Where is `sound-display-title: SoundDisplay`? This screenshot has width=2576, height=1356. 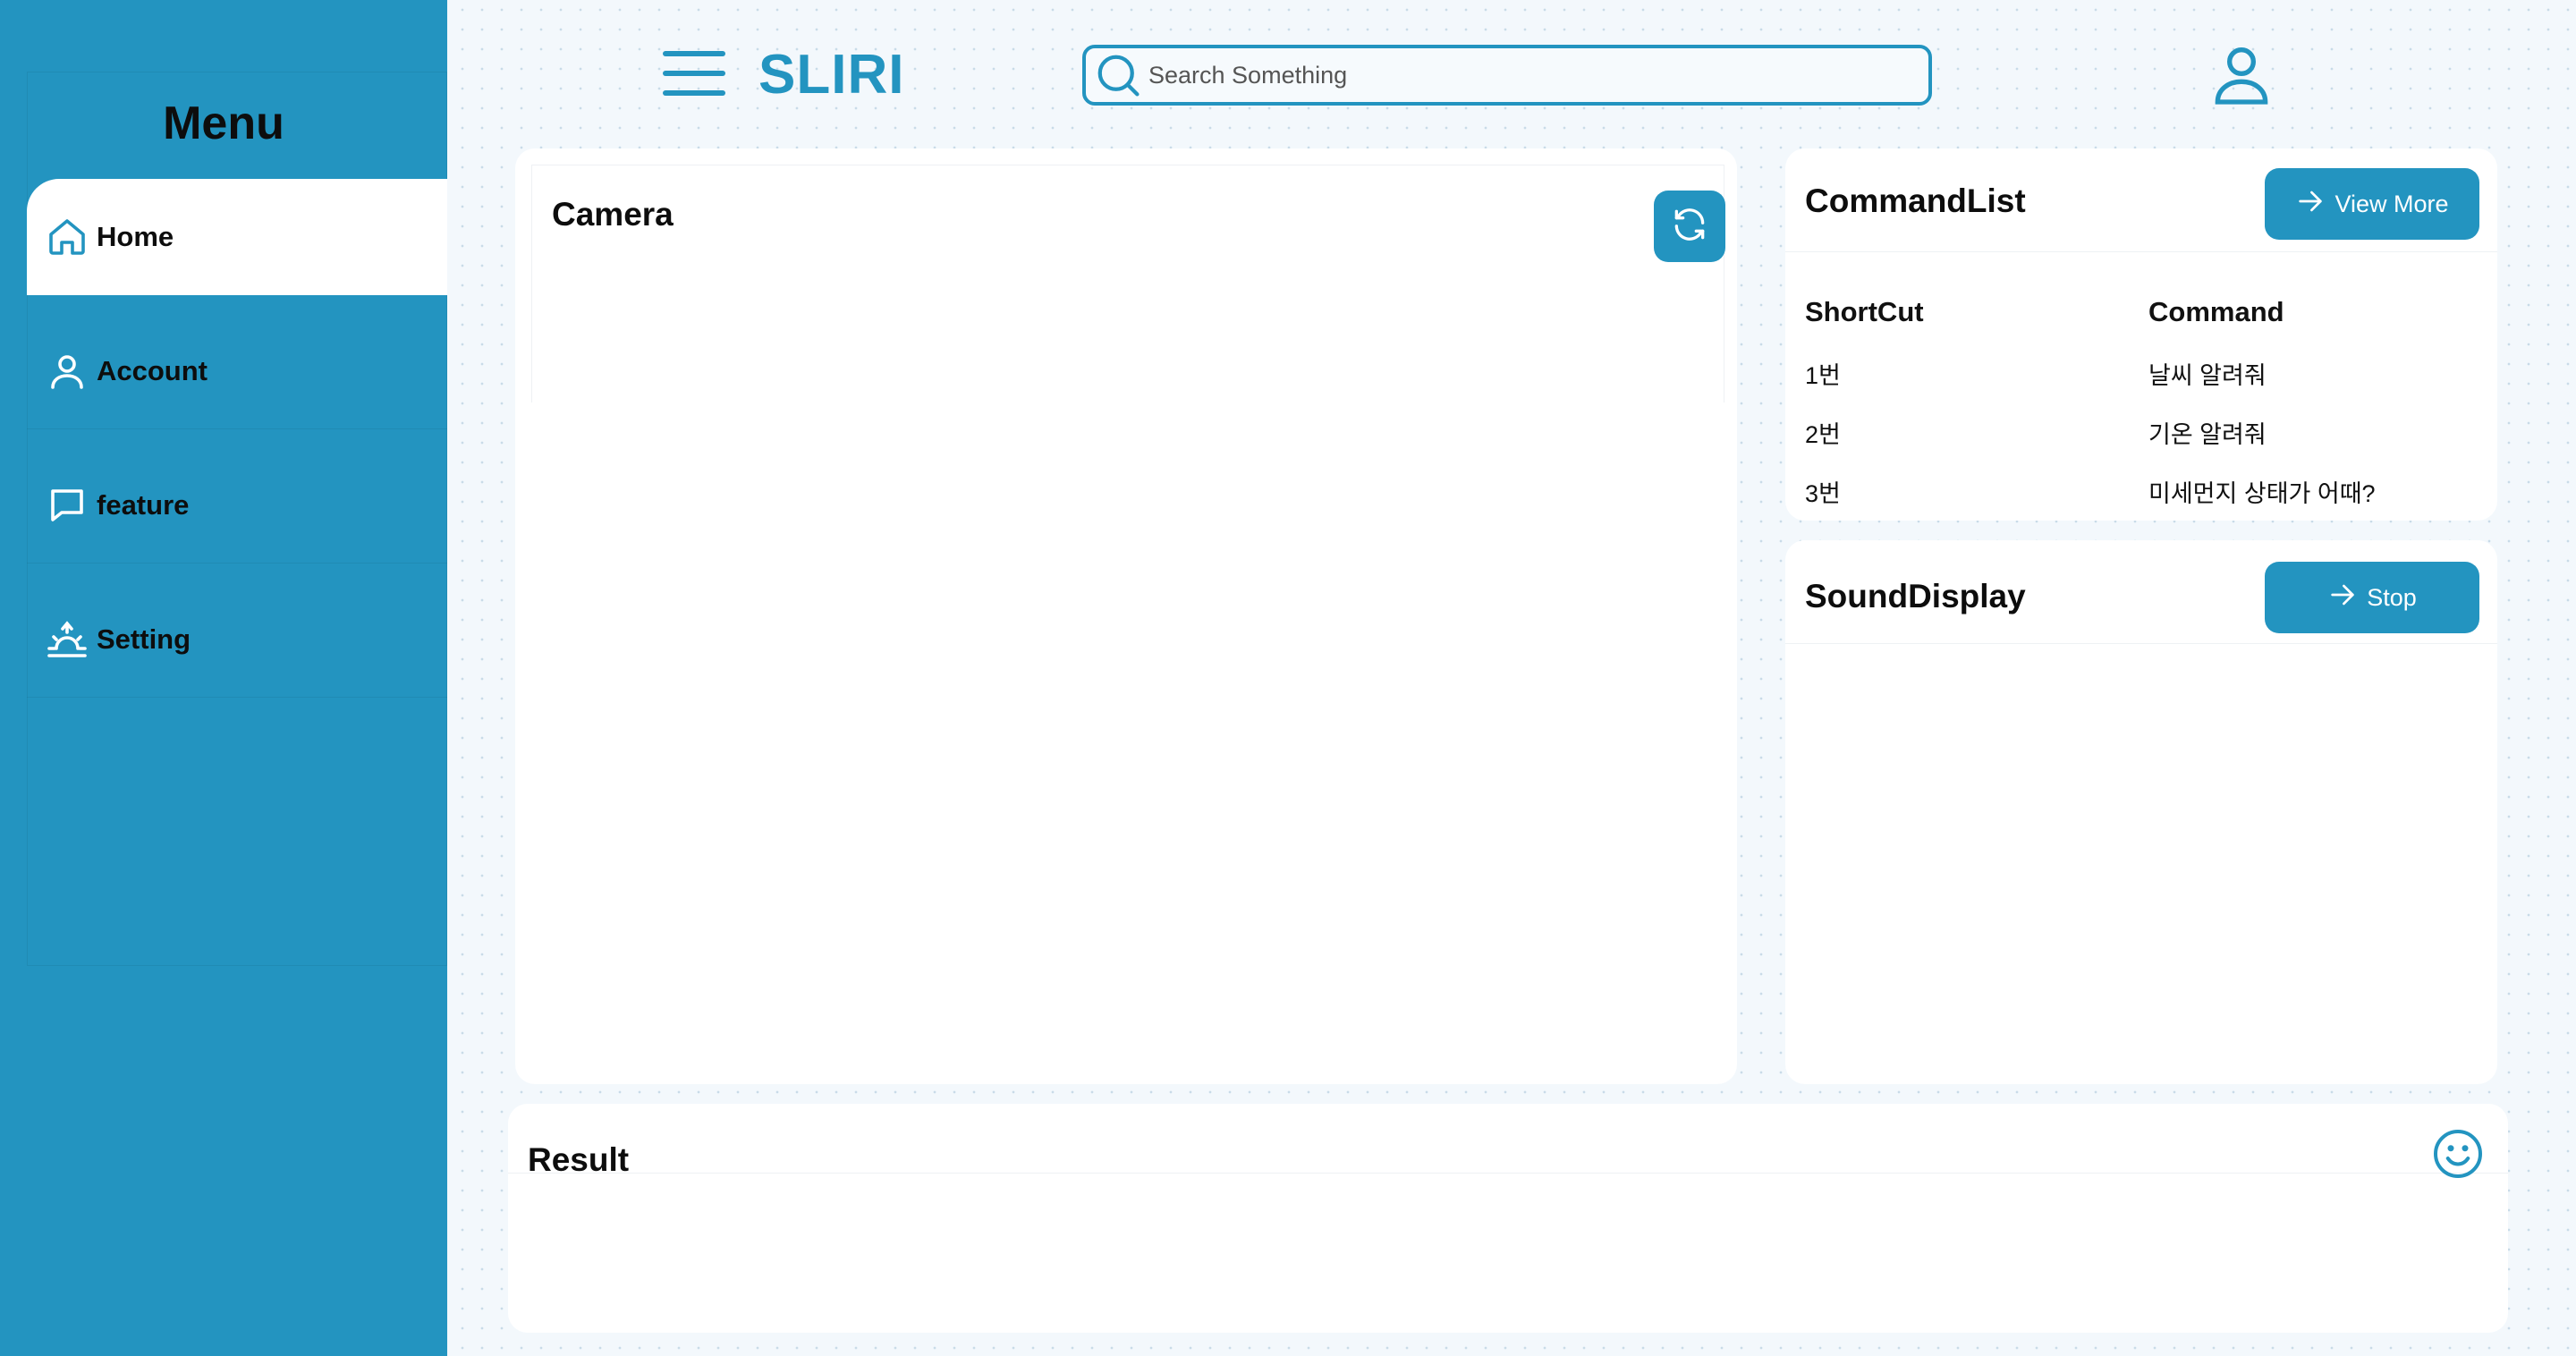 sound-display-title: SoundDisplay is located at coordinates (1915, 596).